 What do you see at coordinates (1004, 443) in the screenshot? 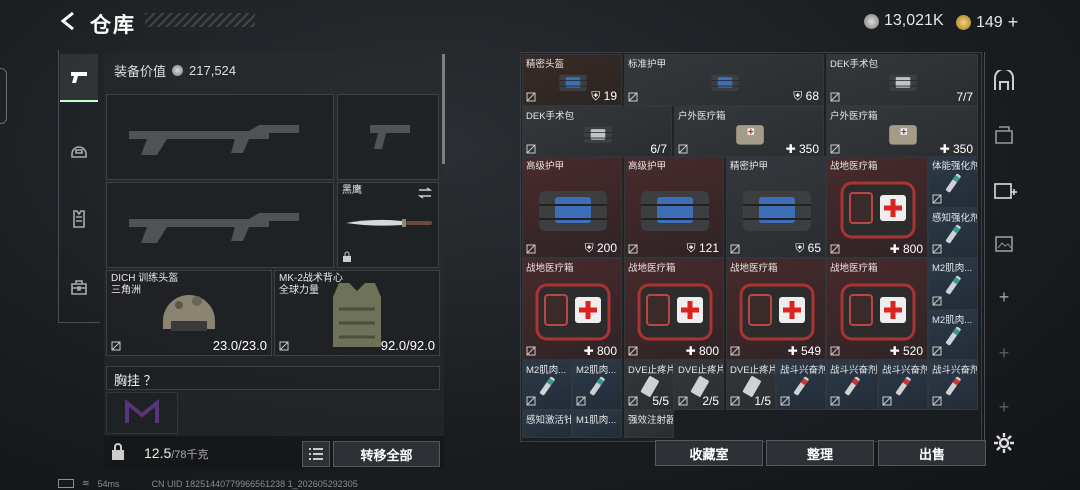
I see `settings-gear-icon` at bounding box center [1004, 443].